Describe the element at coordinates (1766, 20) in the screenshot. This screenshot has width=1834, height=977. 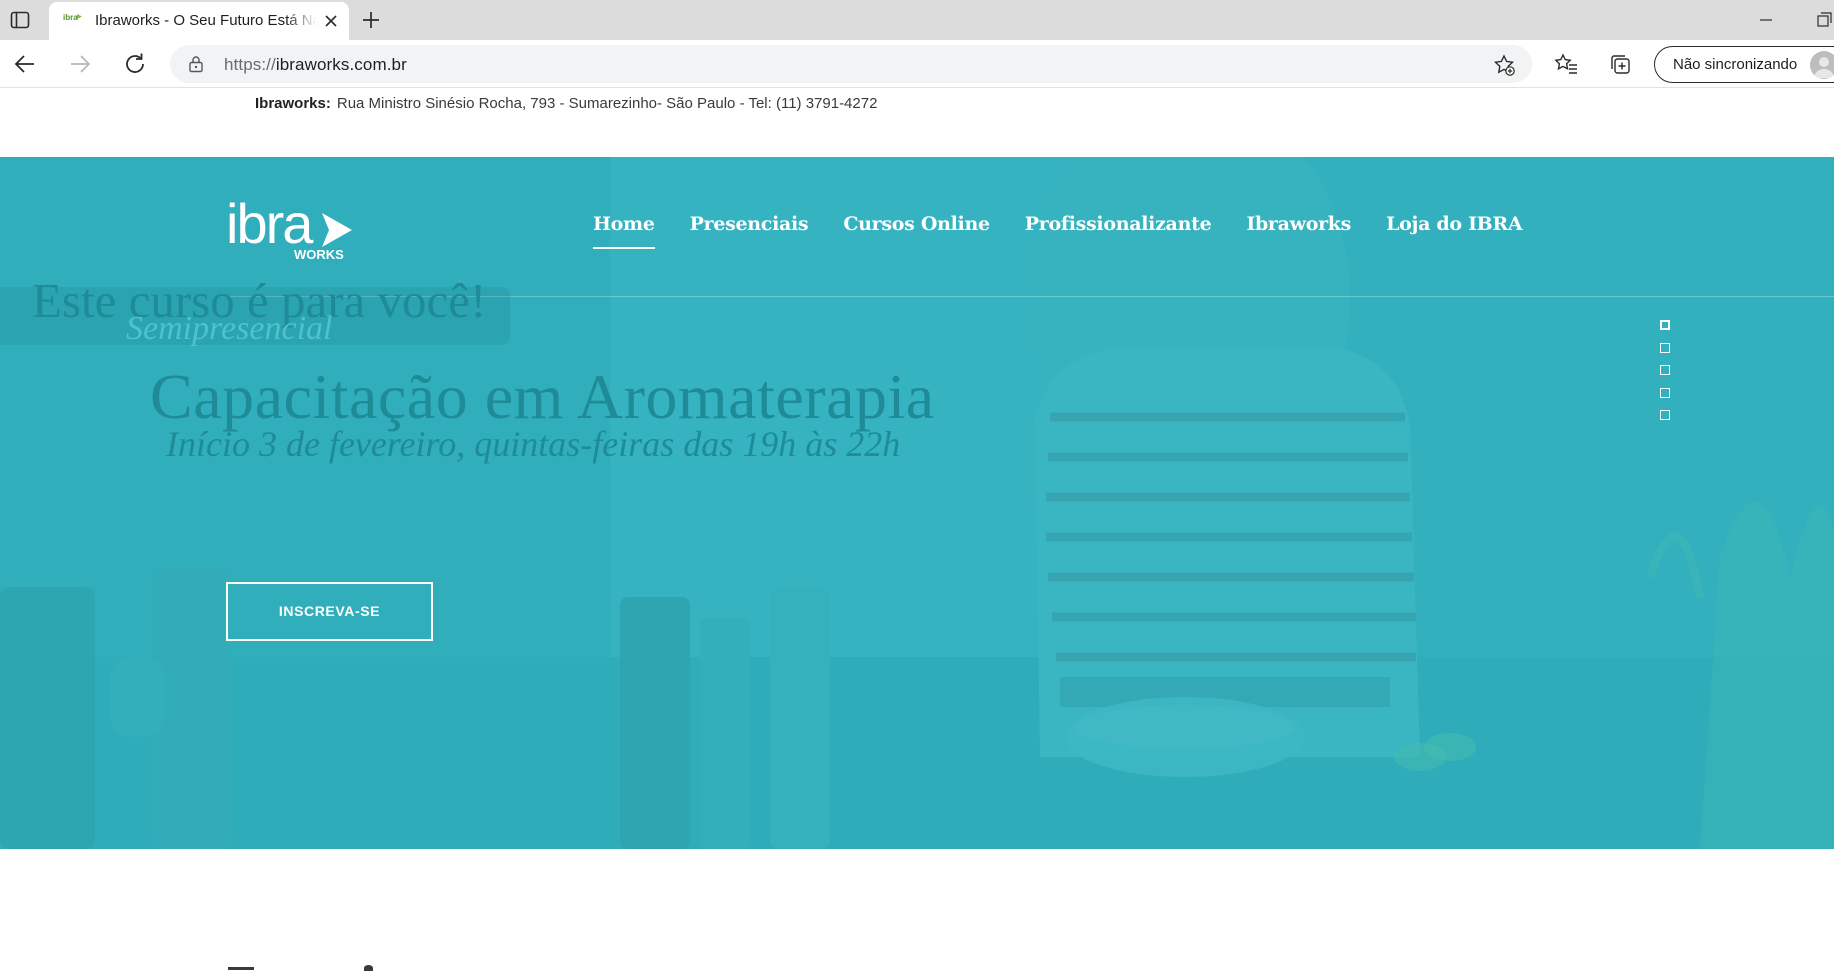
I see `minimize-window-icon` at that location.